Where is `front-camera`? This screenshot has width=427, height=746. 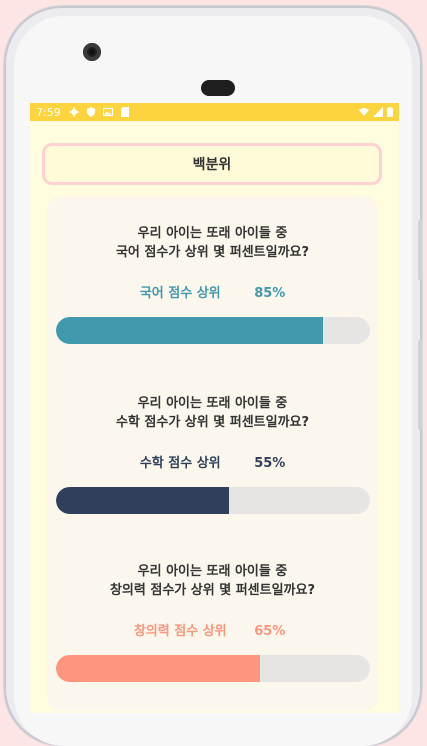
front-camera is located at coordinates (92, 52).